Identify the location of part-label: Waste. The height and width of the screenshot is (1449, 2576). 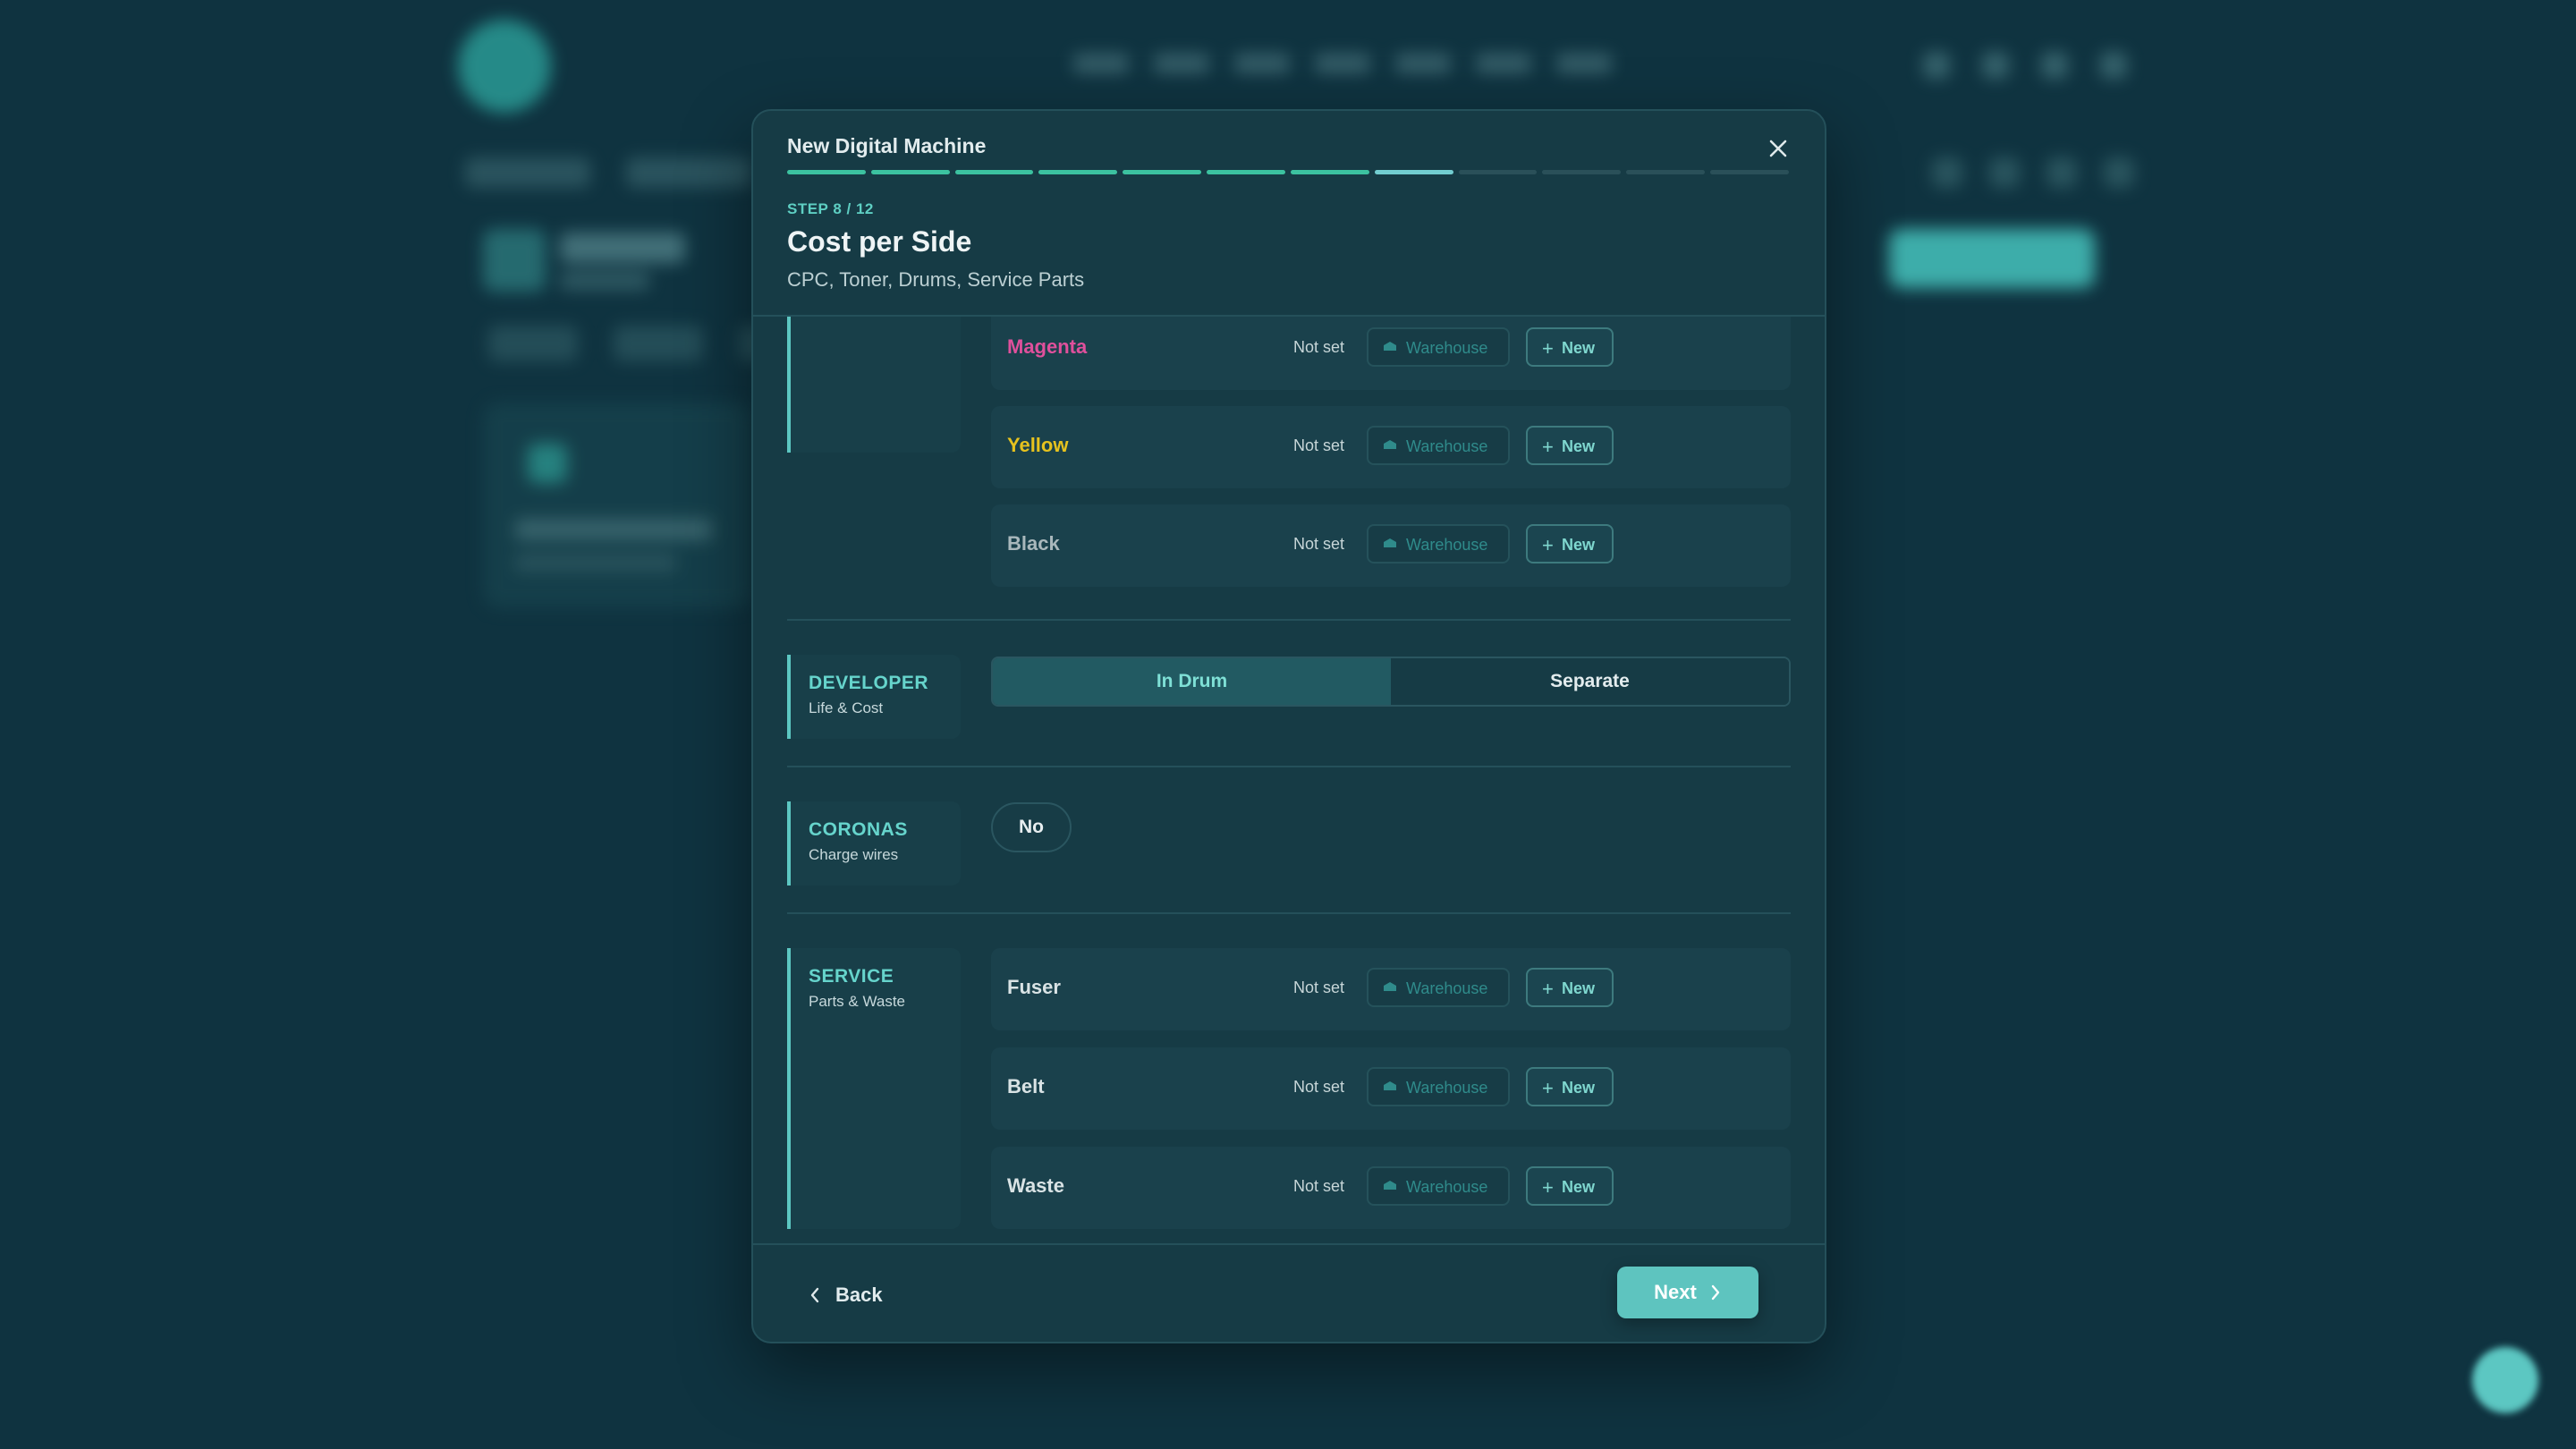
(1035, 1185).